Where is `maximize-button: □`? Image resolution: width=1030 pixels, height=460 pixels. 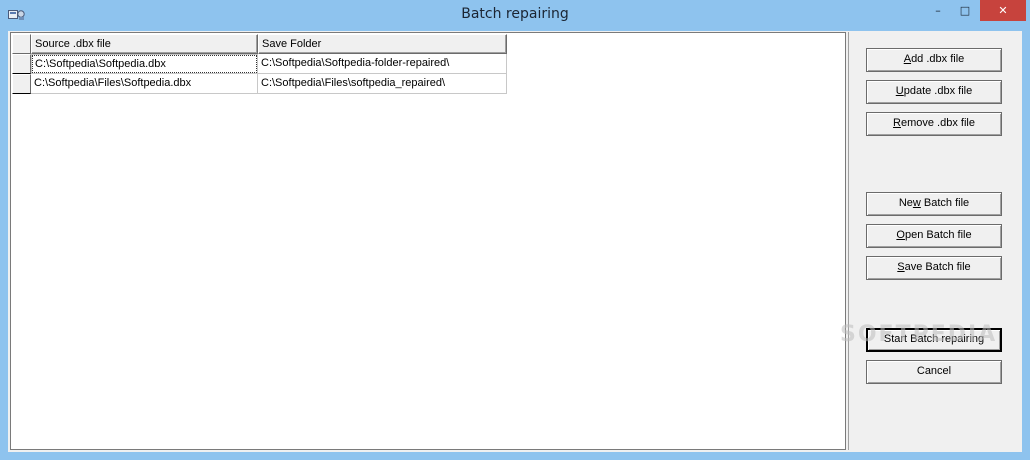
maximize-button: □ is located at coordinates (965, 11).